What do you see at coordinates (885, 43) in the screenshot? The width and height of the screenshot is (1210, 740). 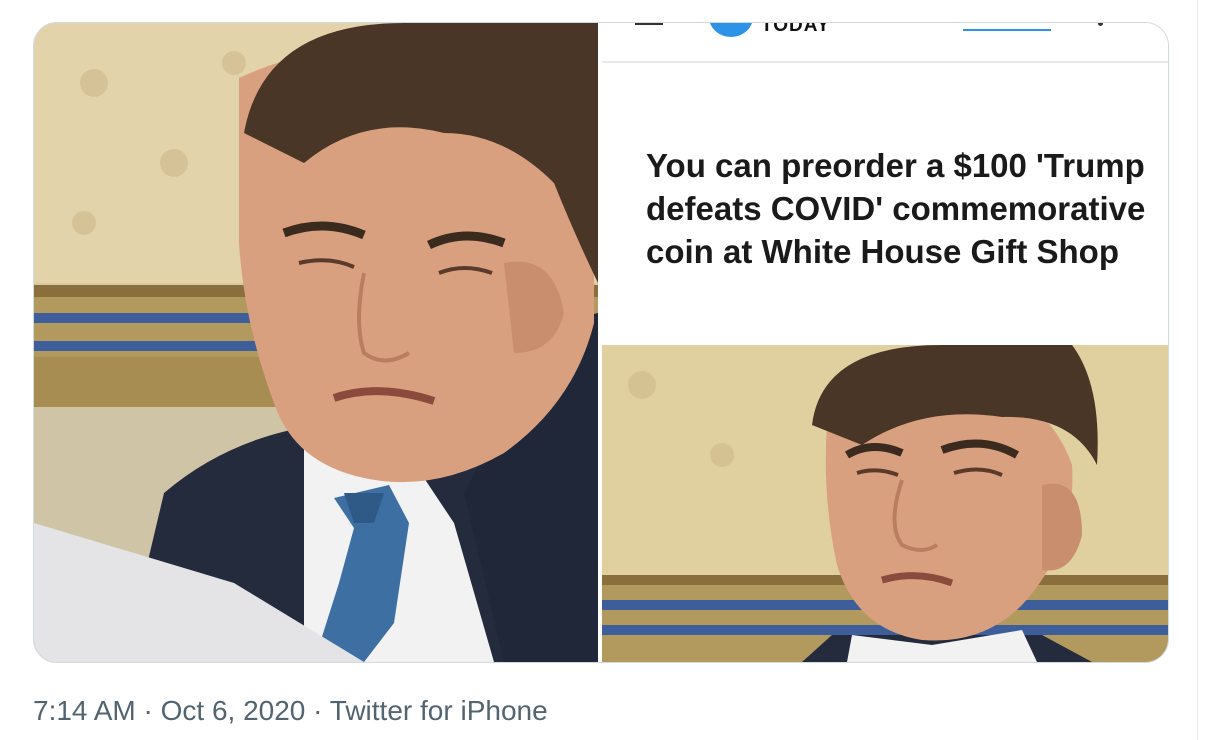 I see `article-header-bar: TODAY` at bounding box center [885, 43].